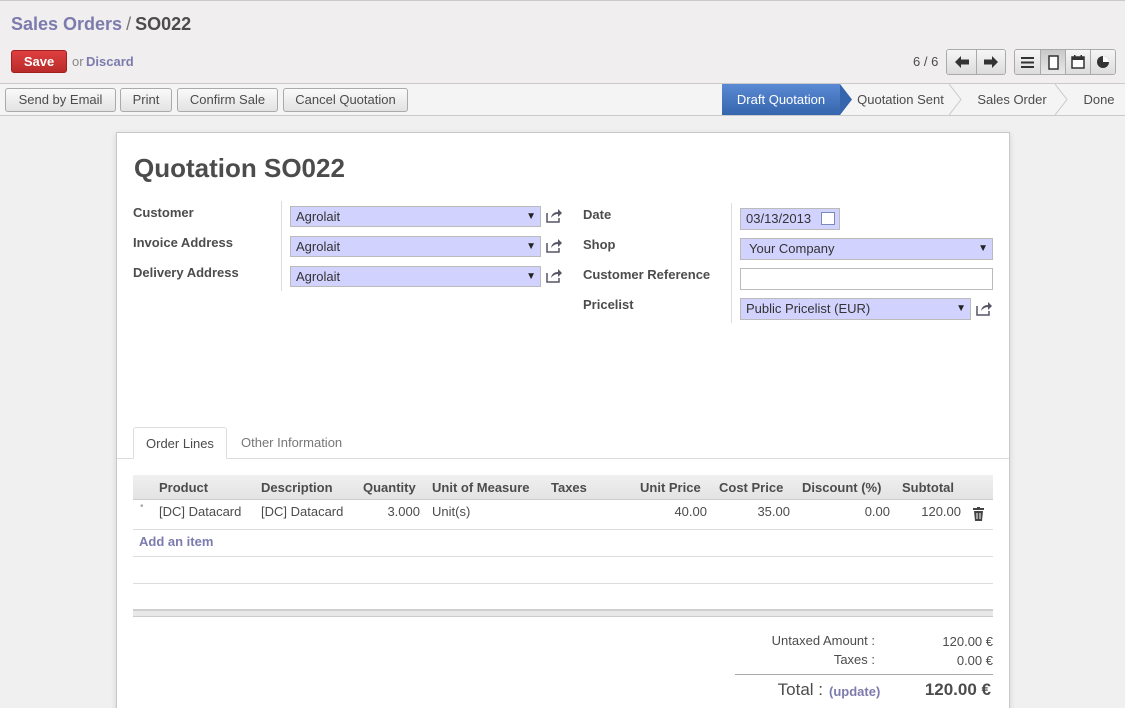  I want to click on cell-unit-of-measure: Unit(s), so click(451, 511).